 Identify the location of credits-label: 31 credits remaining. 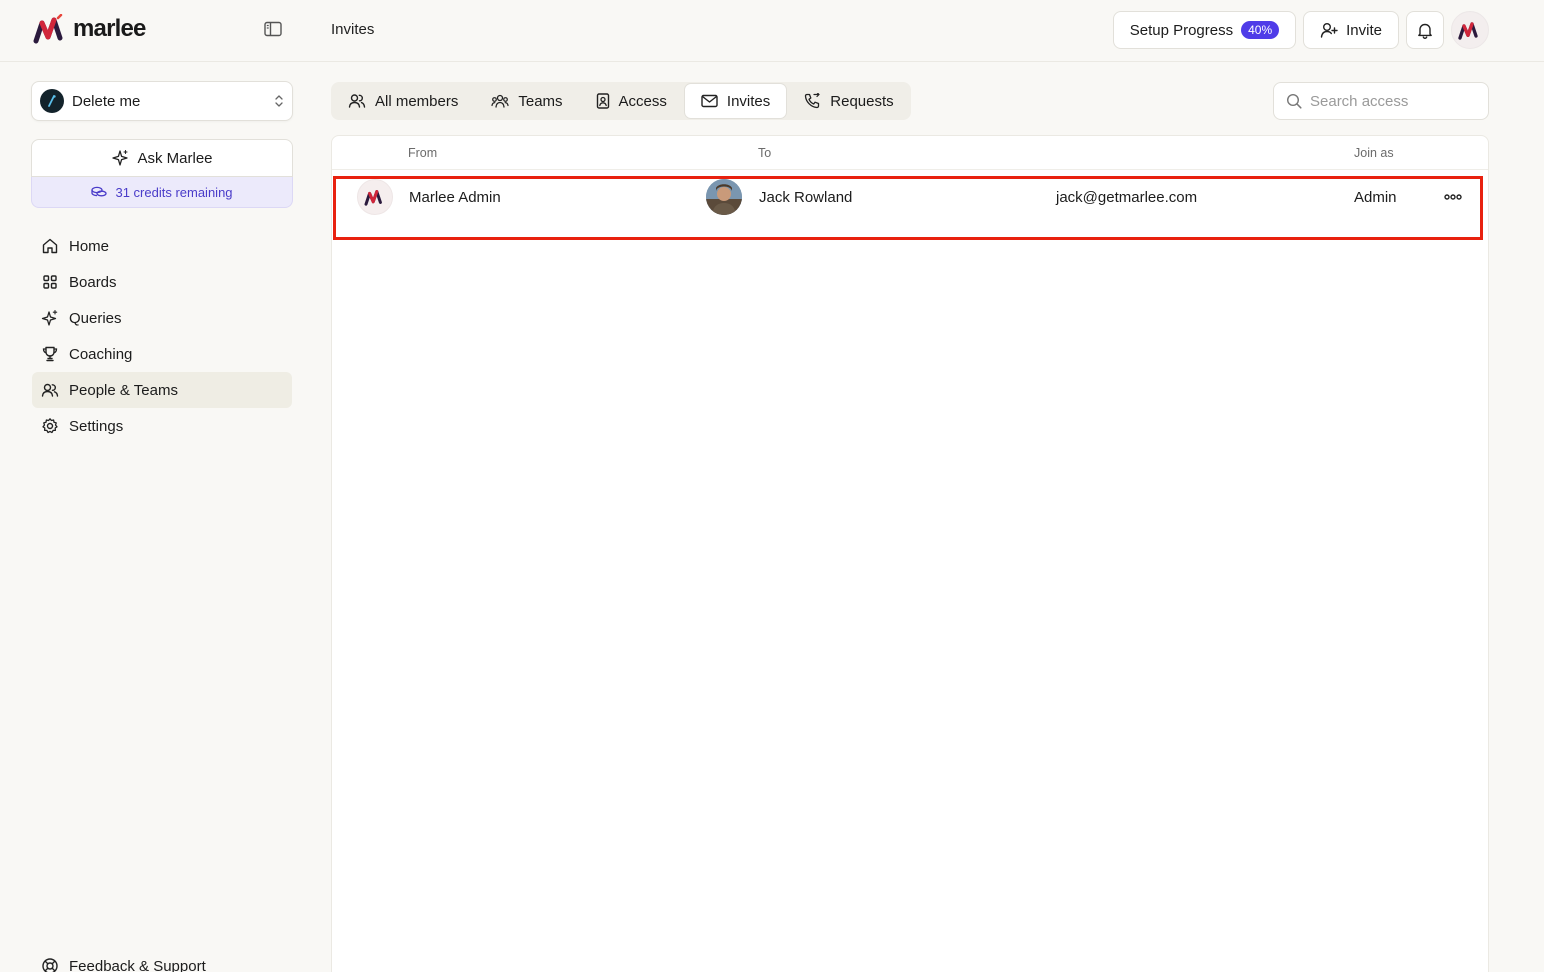
(174, 192).